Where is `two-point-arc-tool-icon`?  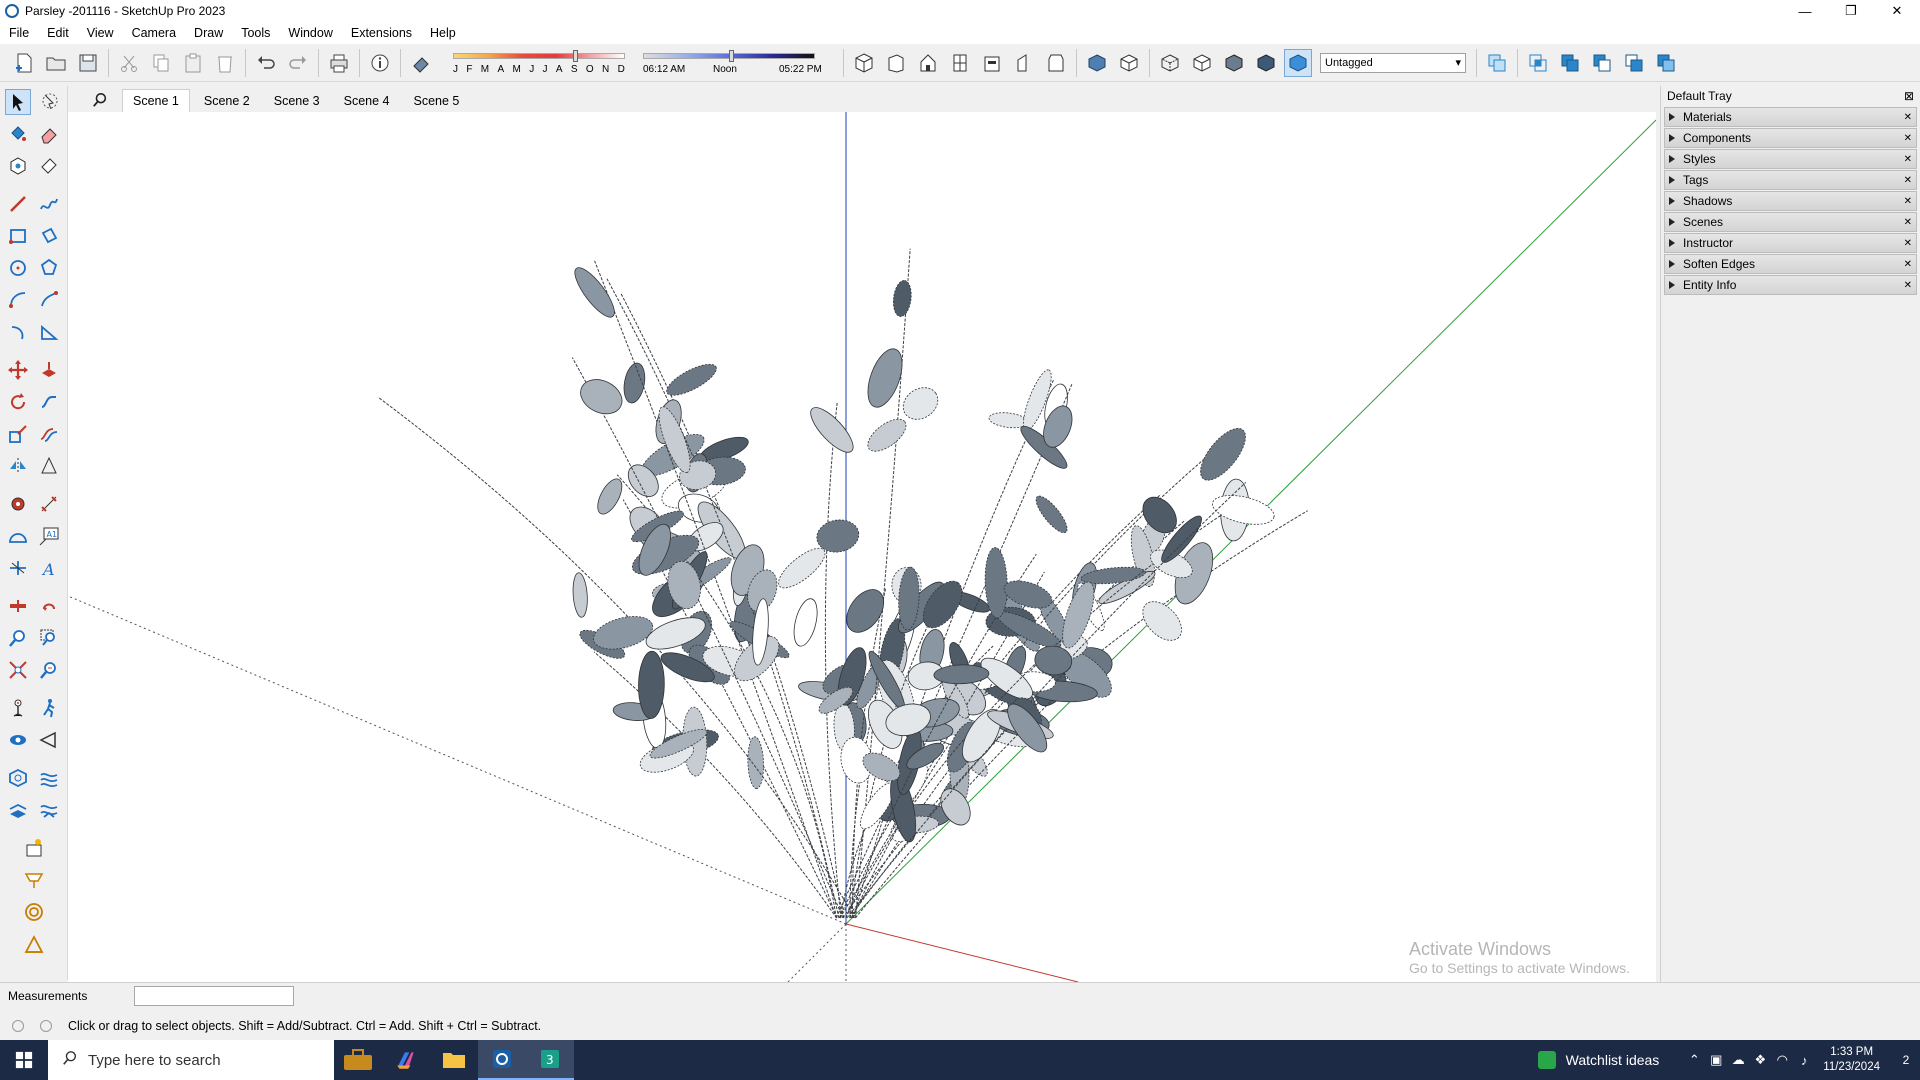 two-point-arc-tool-icon is located at coordinates (49, 300).